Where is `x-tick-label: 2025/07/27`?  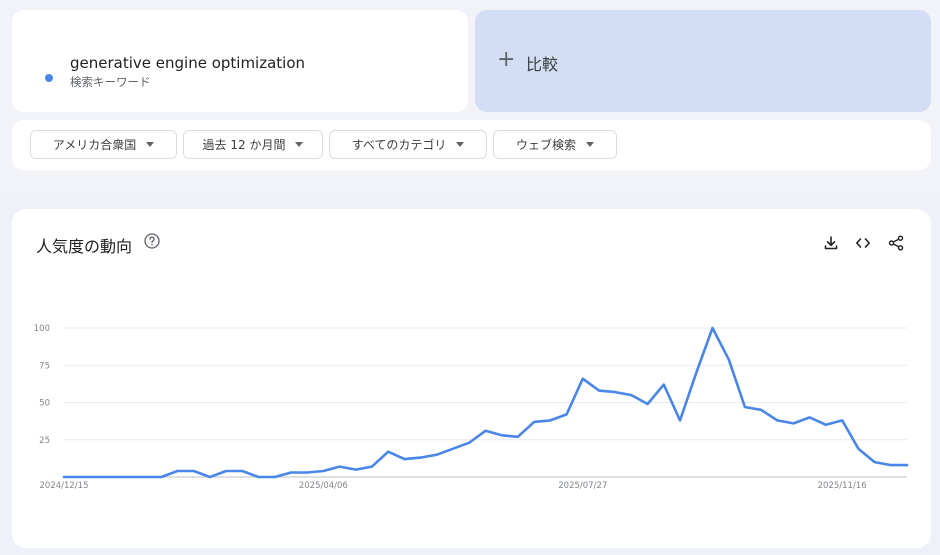
x-tick-label: 2025/07/27 is located at coordinates (582, 486).